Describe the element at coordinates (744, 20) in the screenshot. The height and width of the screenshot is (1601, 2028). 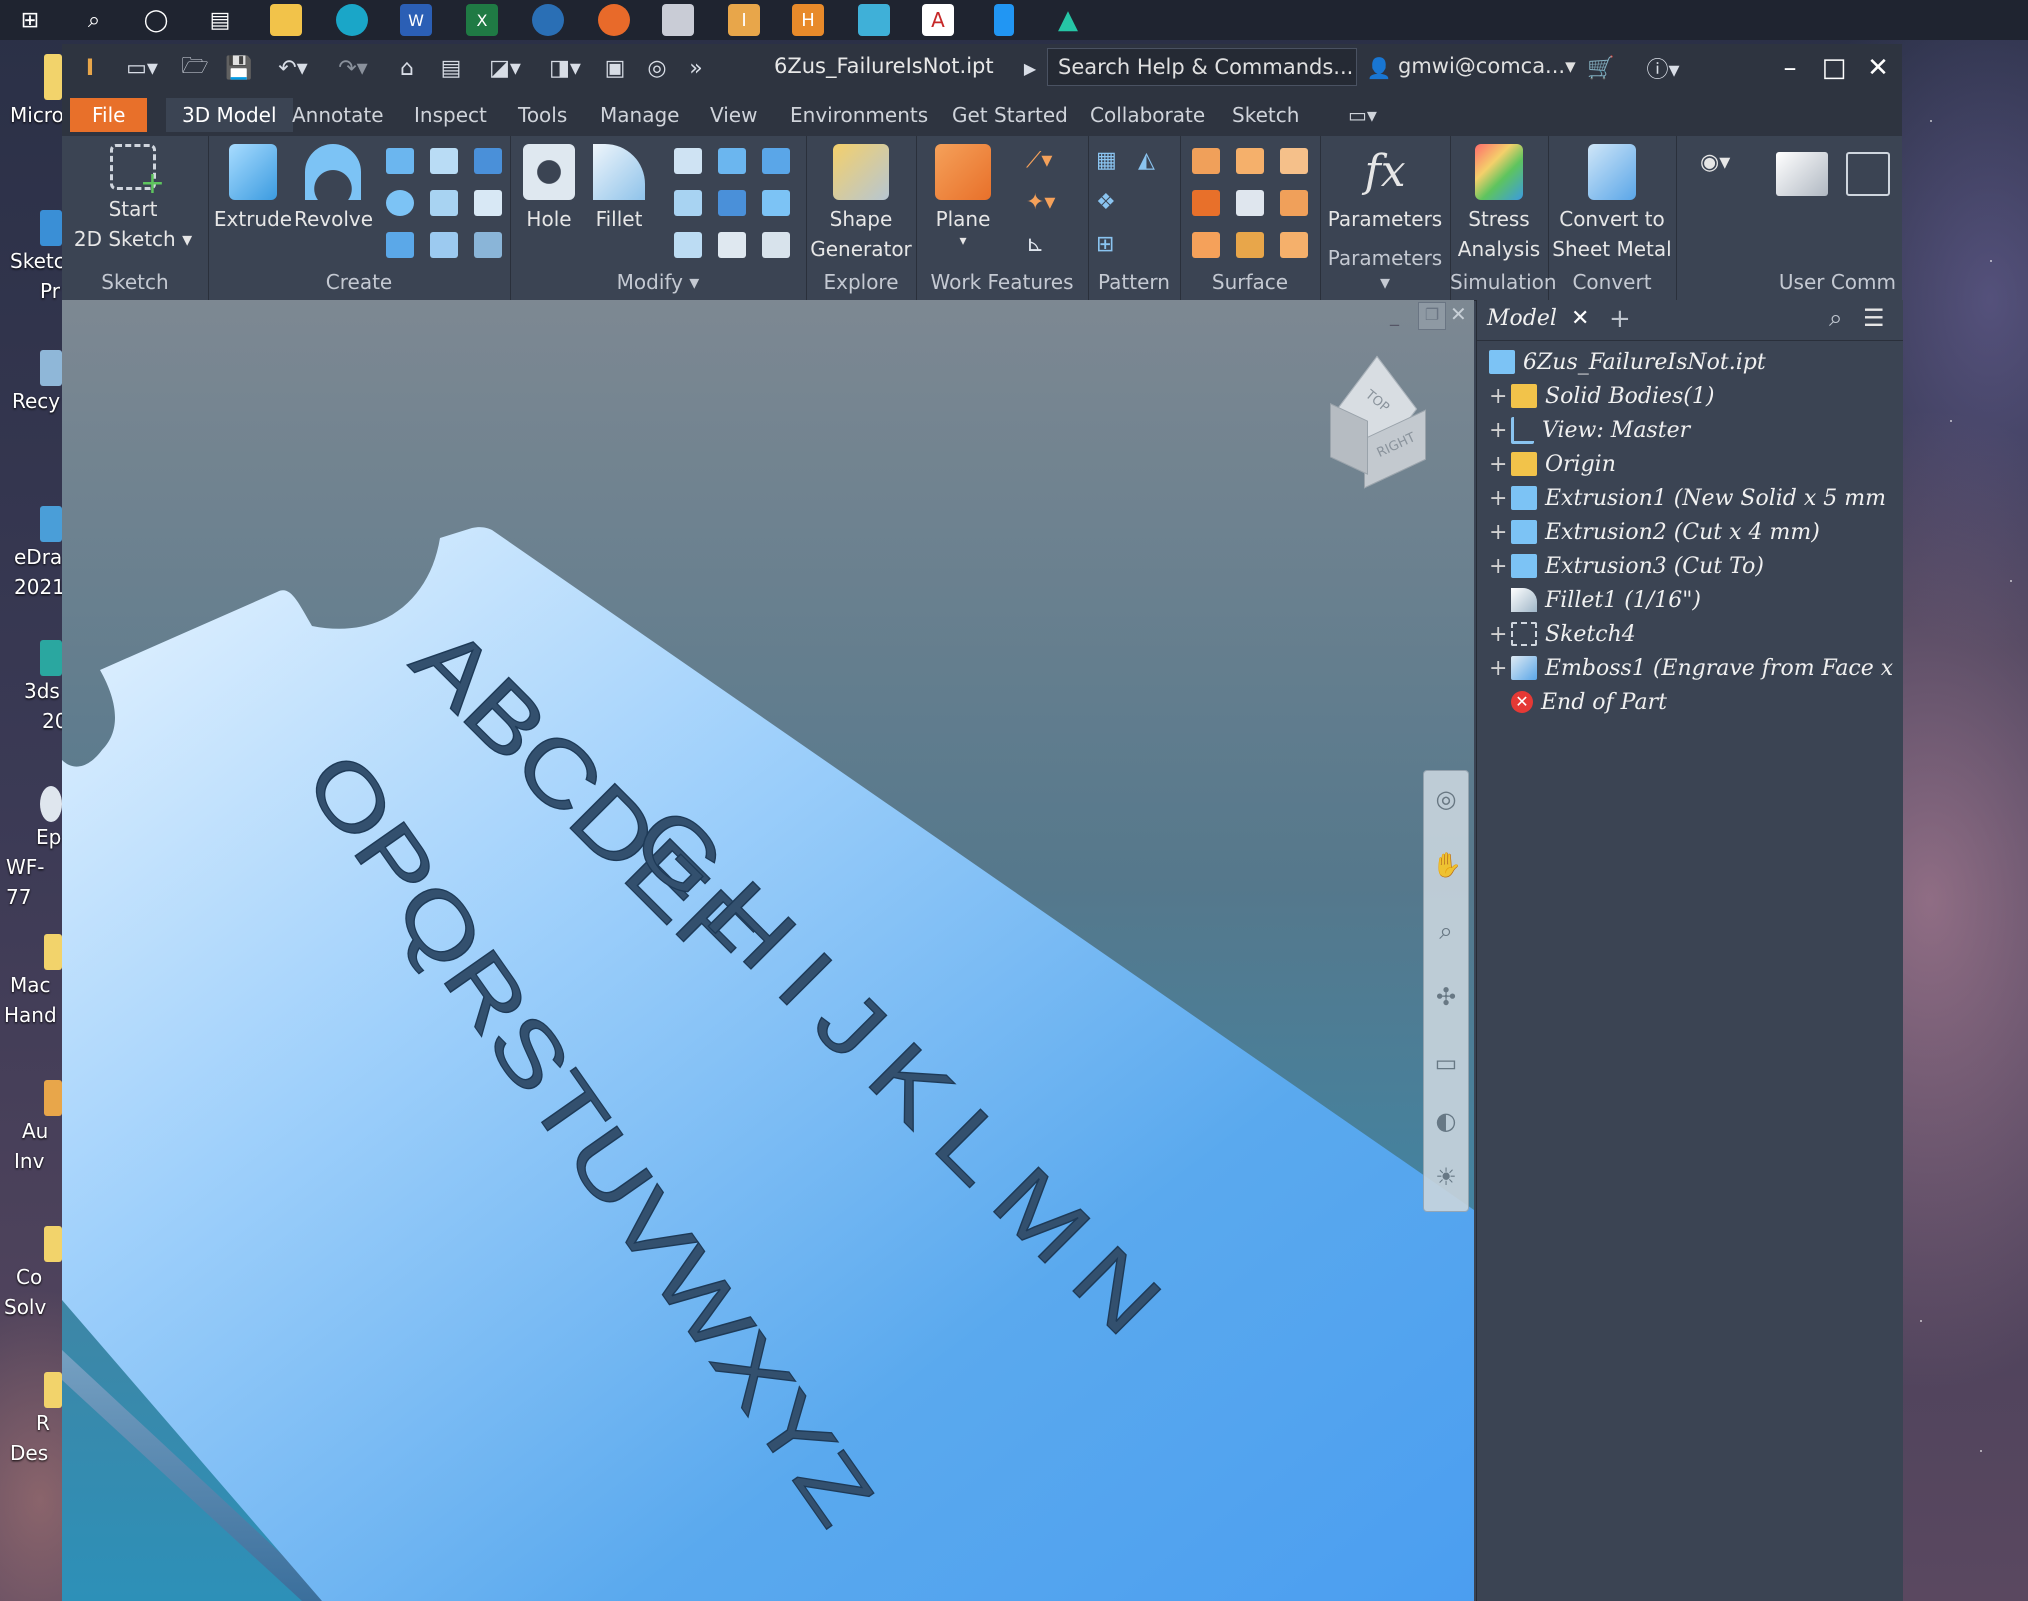
I see `inventor-icon: I` at that location.